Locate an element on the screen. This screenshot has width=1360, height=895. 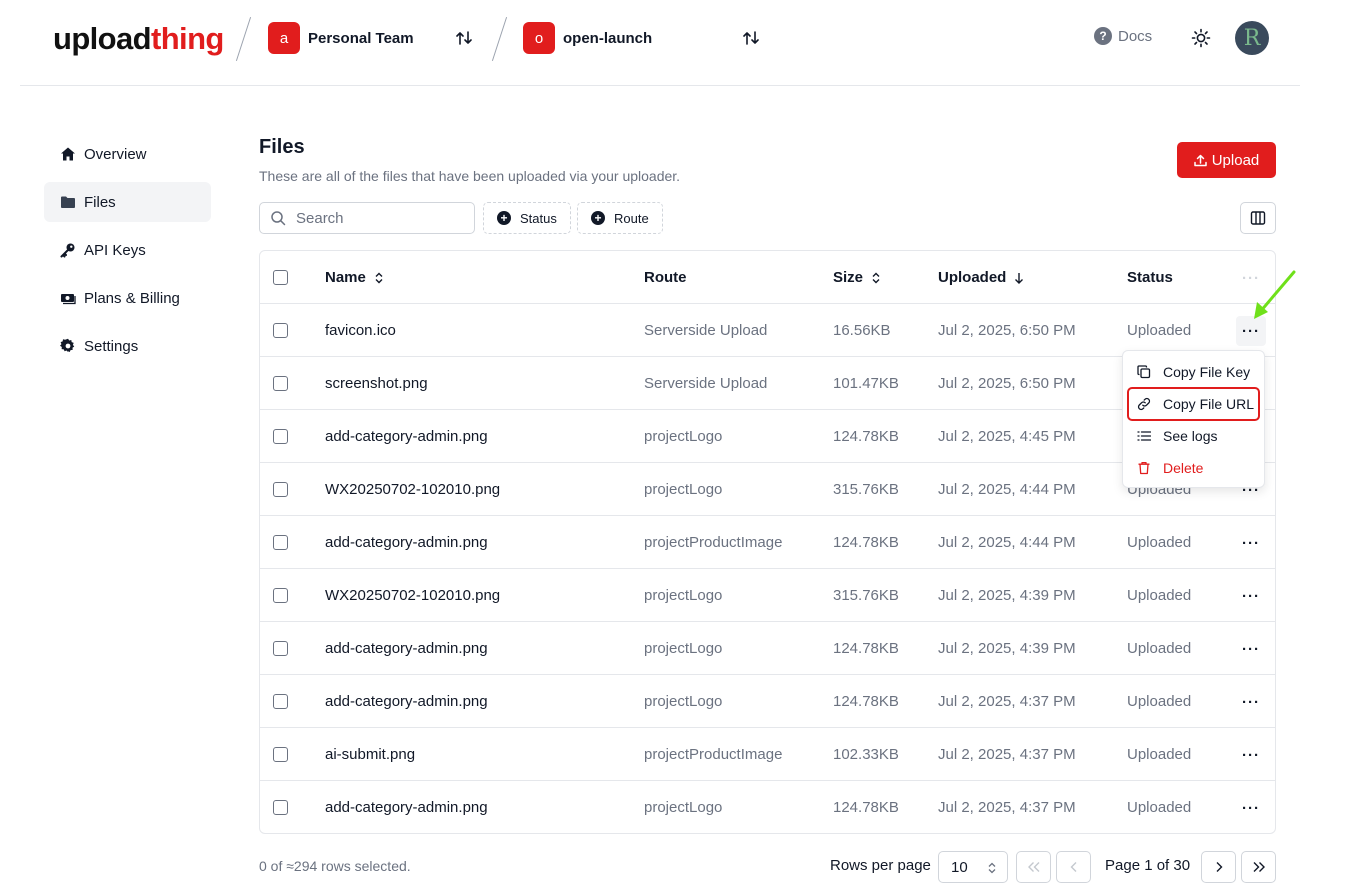
page-title: Files is located at coordinates (282, 147).